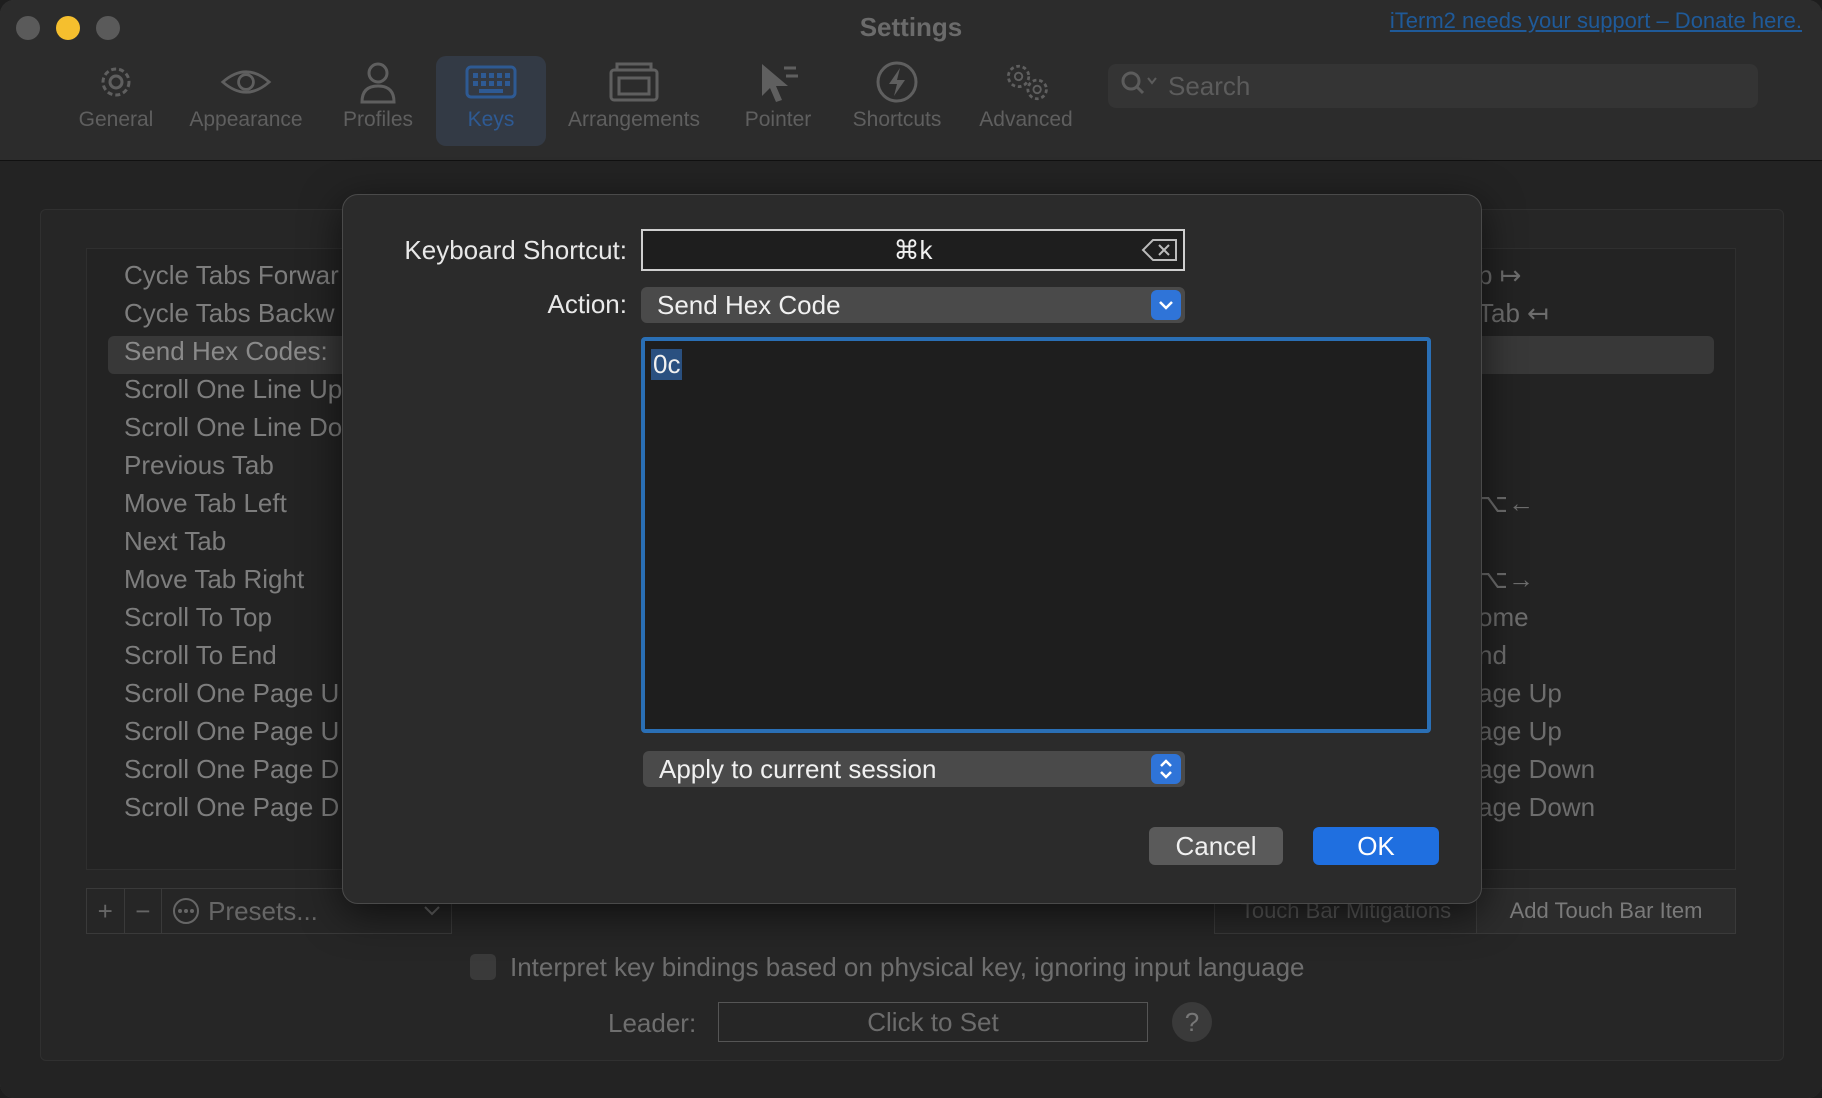 This screenshot has width=1822, height=1098. Describe the element at coordinates (897, 119) in the screenshot. I see `tab-shortcuts-label: Shortcuts` at that location.